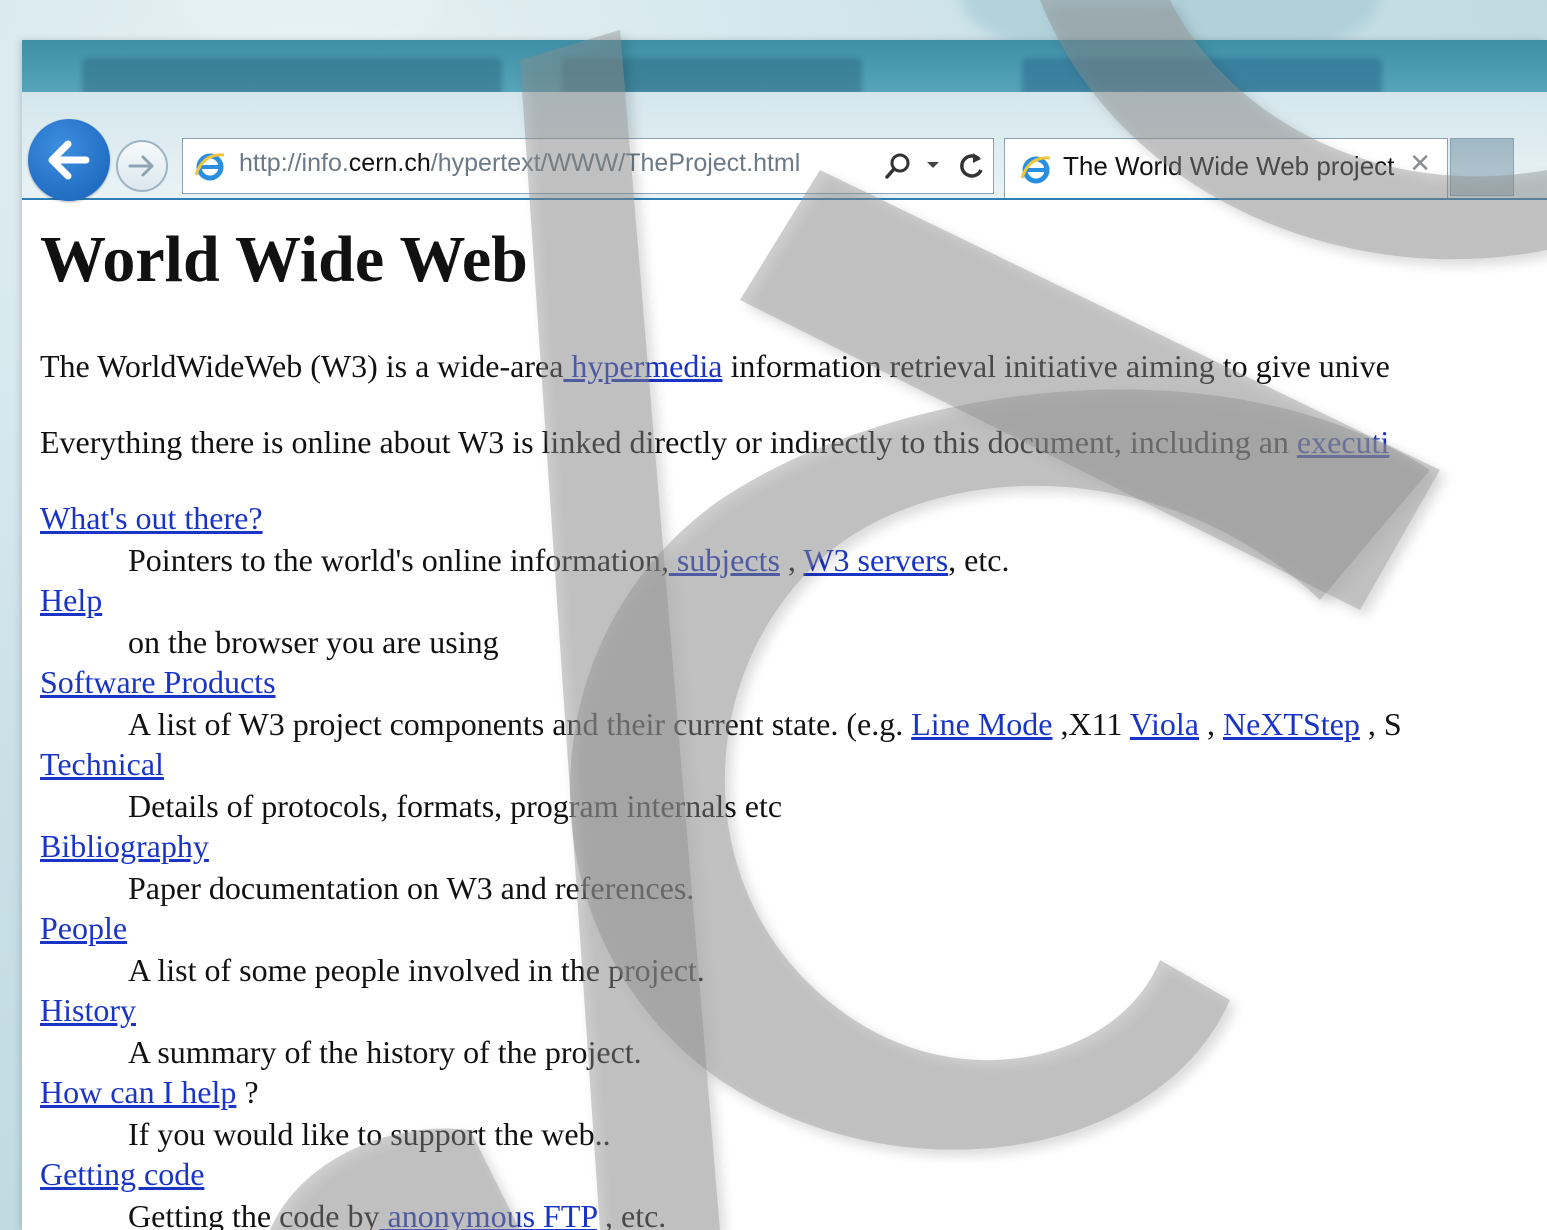  I want to click on list-term: Technical, so click(102, 764).